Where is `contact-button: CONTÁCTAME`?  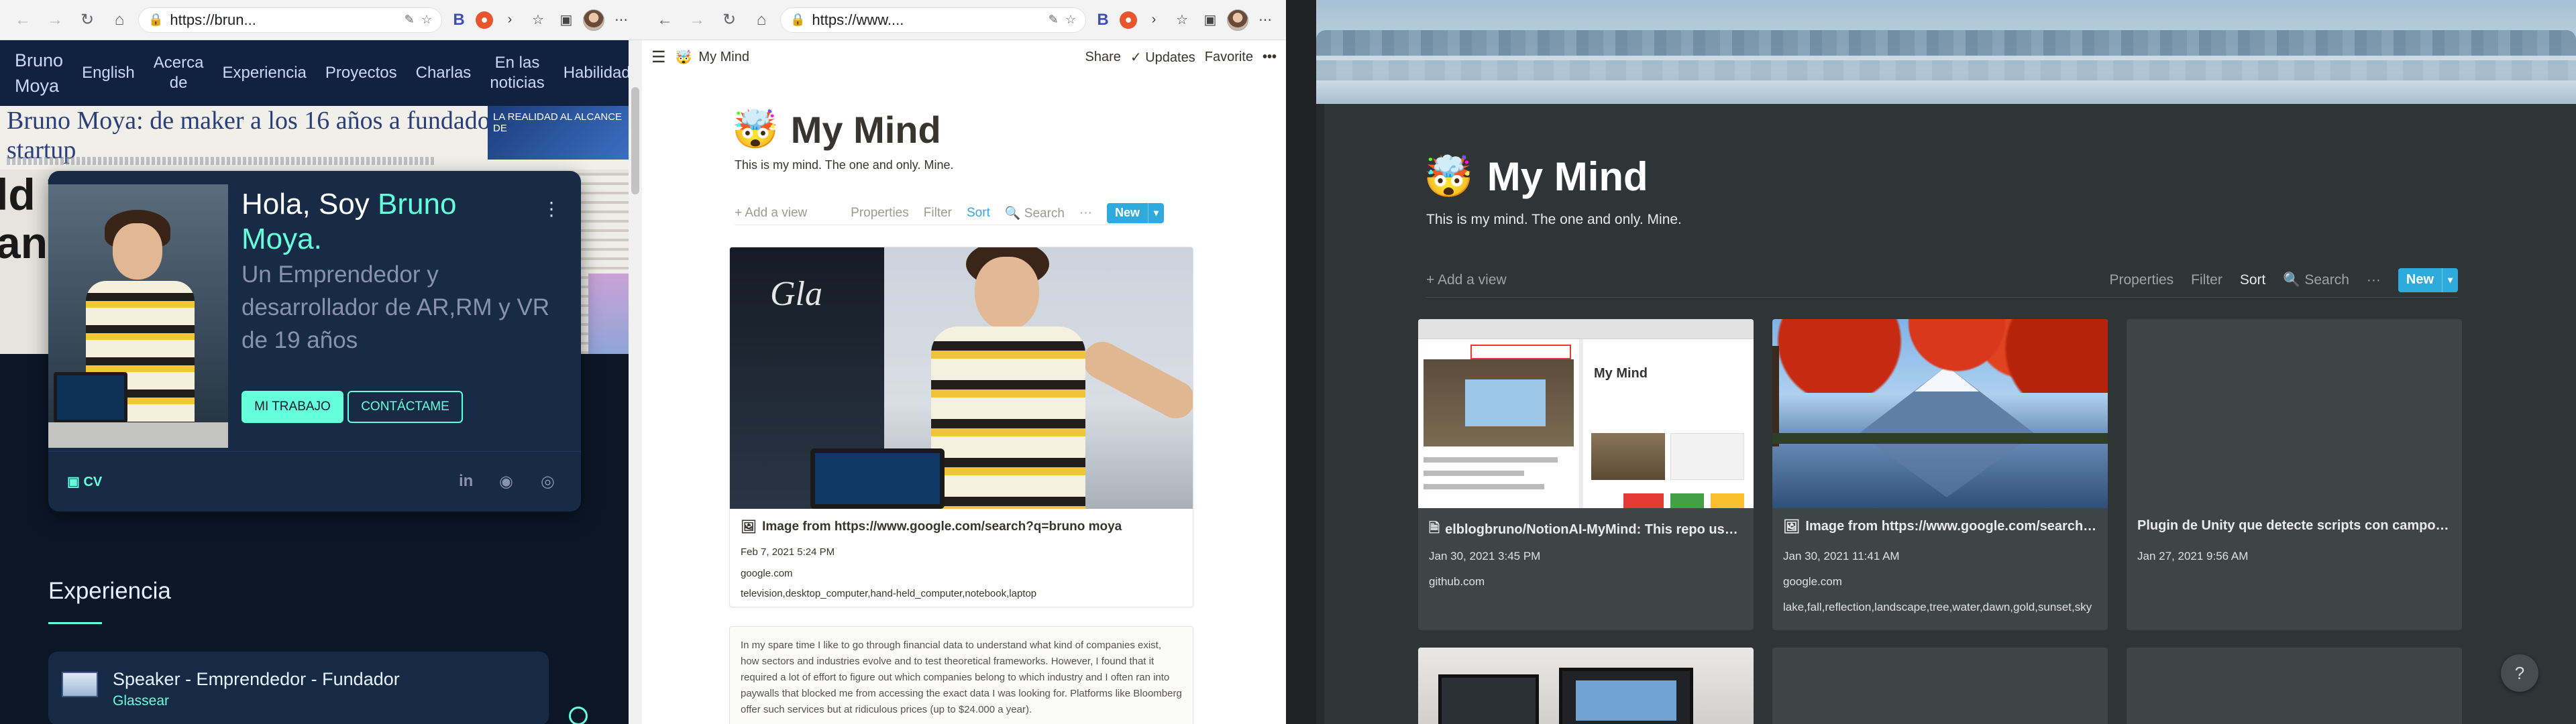 contact-button: CONTÁCTAME is located at coordinates (405, 407).